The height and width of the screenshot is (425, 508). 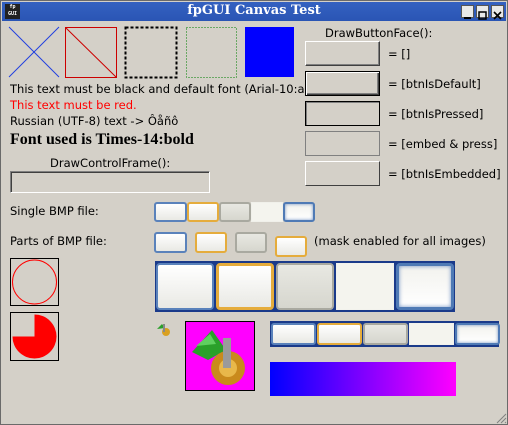 What do you see at coordinates (436, 114) in the screenshot?
I see `button-face-label: = [btnIsPressed]` at bounding box center [436, 114].